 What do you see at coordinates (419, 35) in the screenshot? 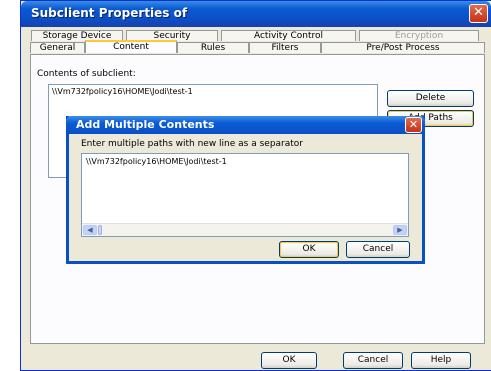
I see `tab-encryption: Encryption` at bounding box center [419, 35].